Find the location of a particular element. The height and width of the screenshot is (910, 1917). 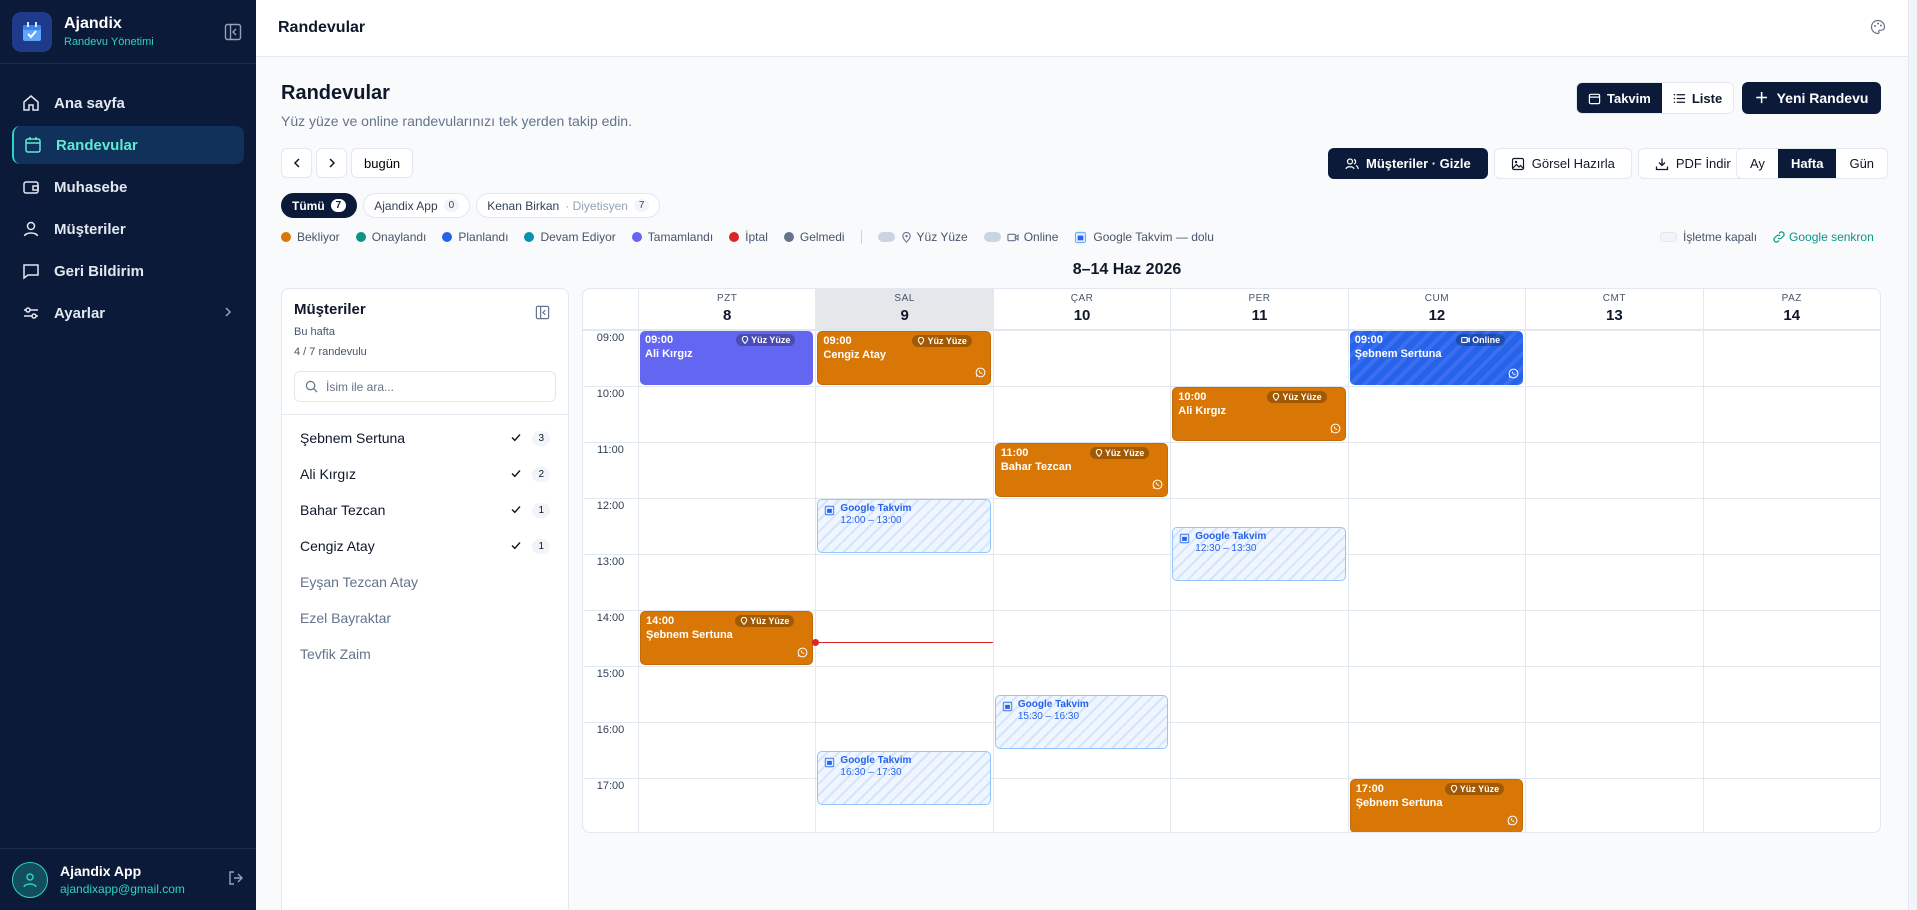

filter-chip-count: 7 is located at coordinates (641, 205).